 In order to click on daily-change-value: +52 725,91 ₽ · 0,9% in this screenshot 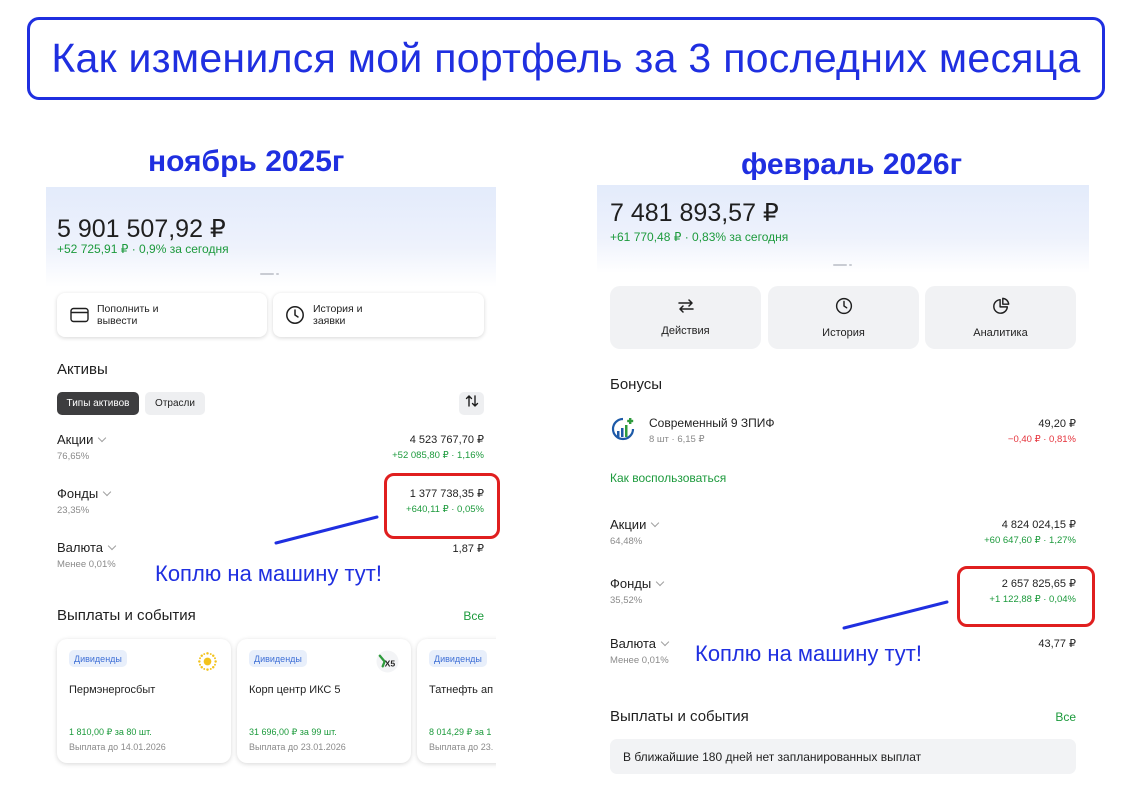, I will do `click(112, 249)`.